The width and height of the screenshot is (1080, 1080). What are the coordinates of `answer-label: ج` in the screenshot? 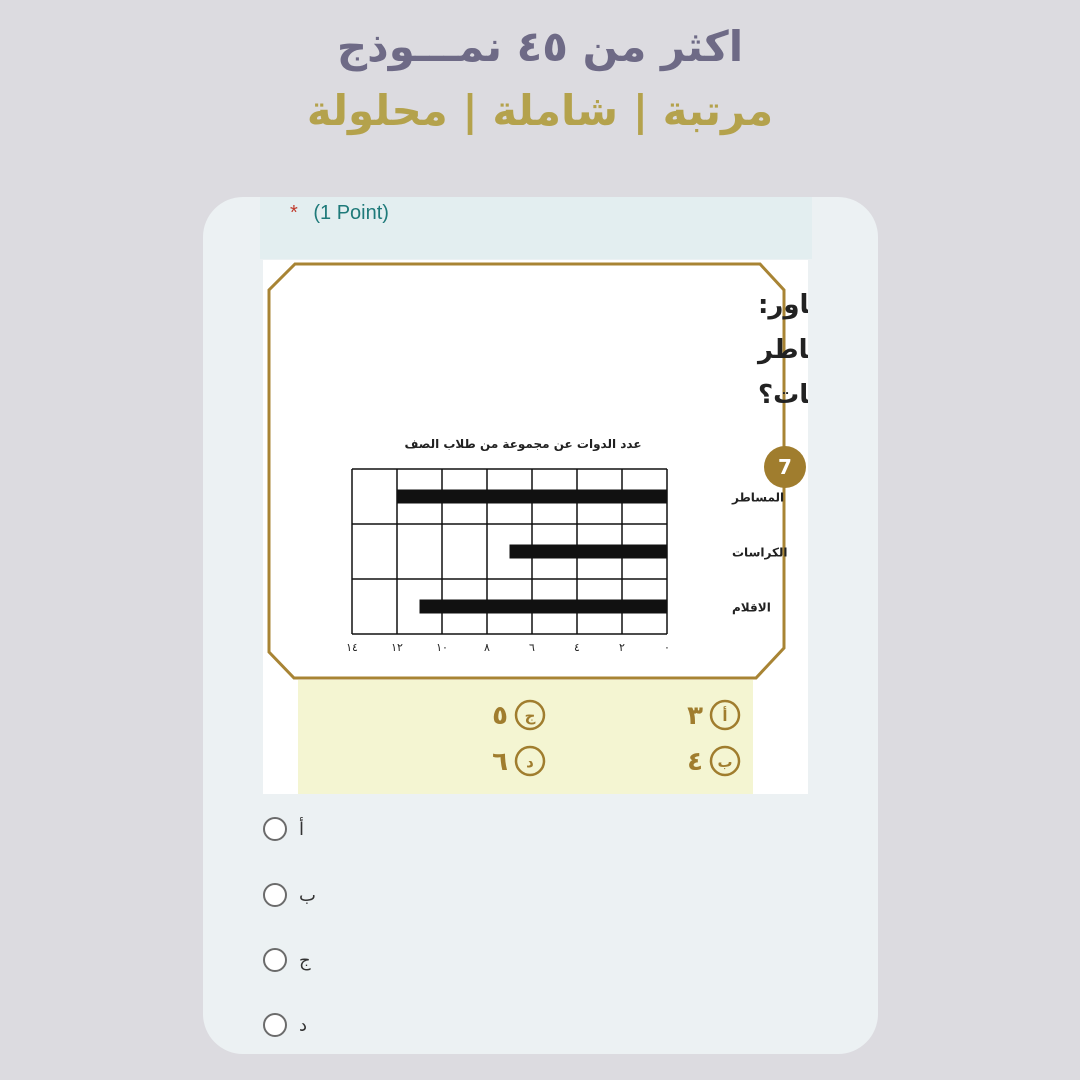 It's located at (305, 960).